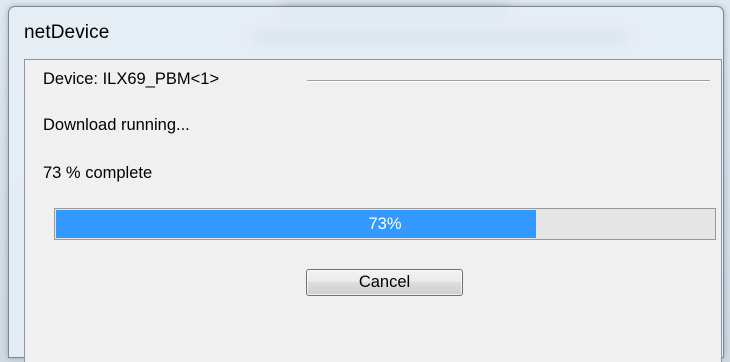  What do you see at coordinates (98, 173) in the screenshot?
I see `percent-complete-text: 73 % complete` at bounding box center [98, 173].